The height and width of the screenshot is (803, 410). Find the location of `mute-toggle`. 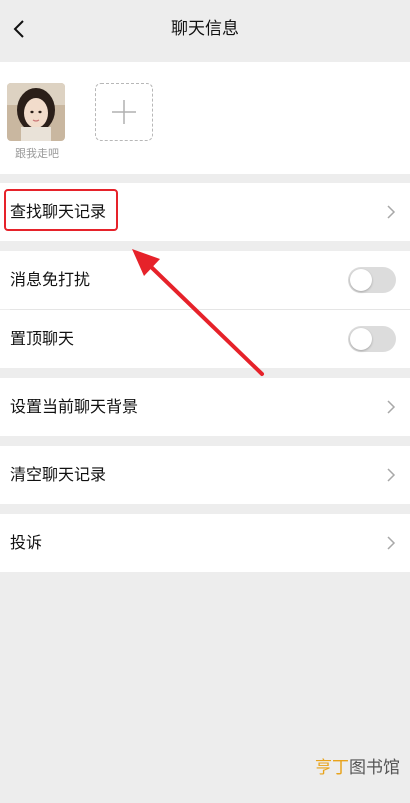

mute-toggle is located at coordinates (372, 280).